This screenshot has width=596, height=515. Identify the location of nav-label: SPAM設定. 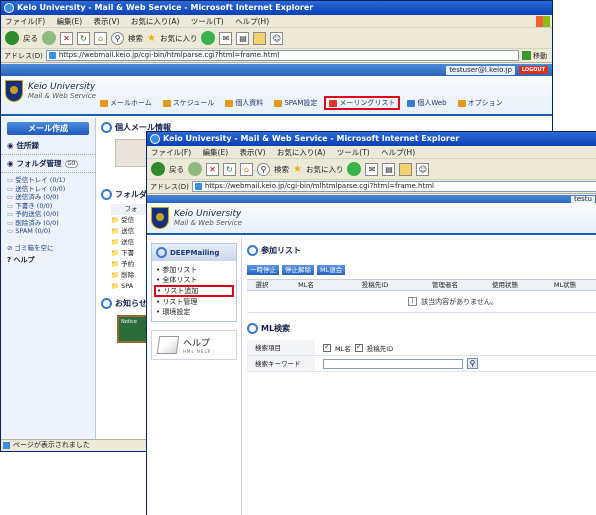
(301, 103).